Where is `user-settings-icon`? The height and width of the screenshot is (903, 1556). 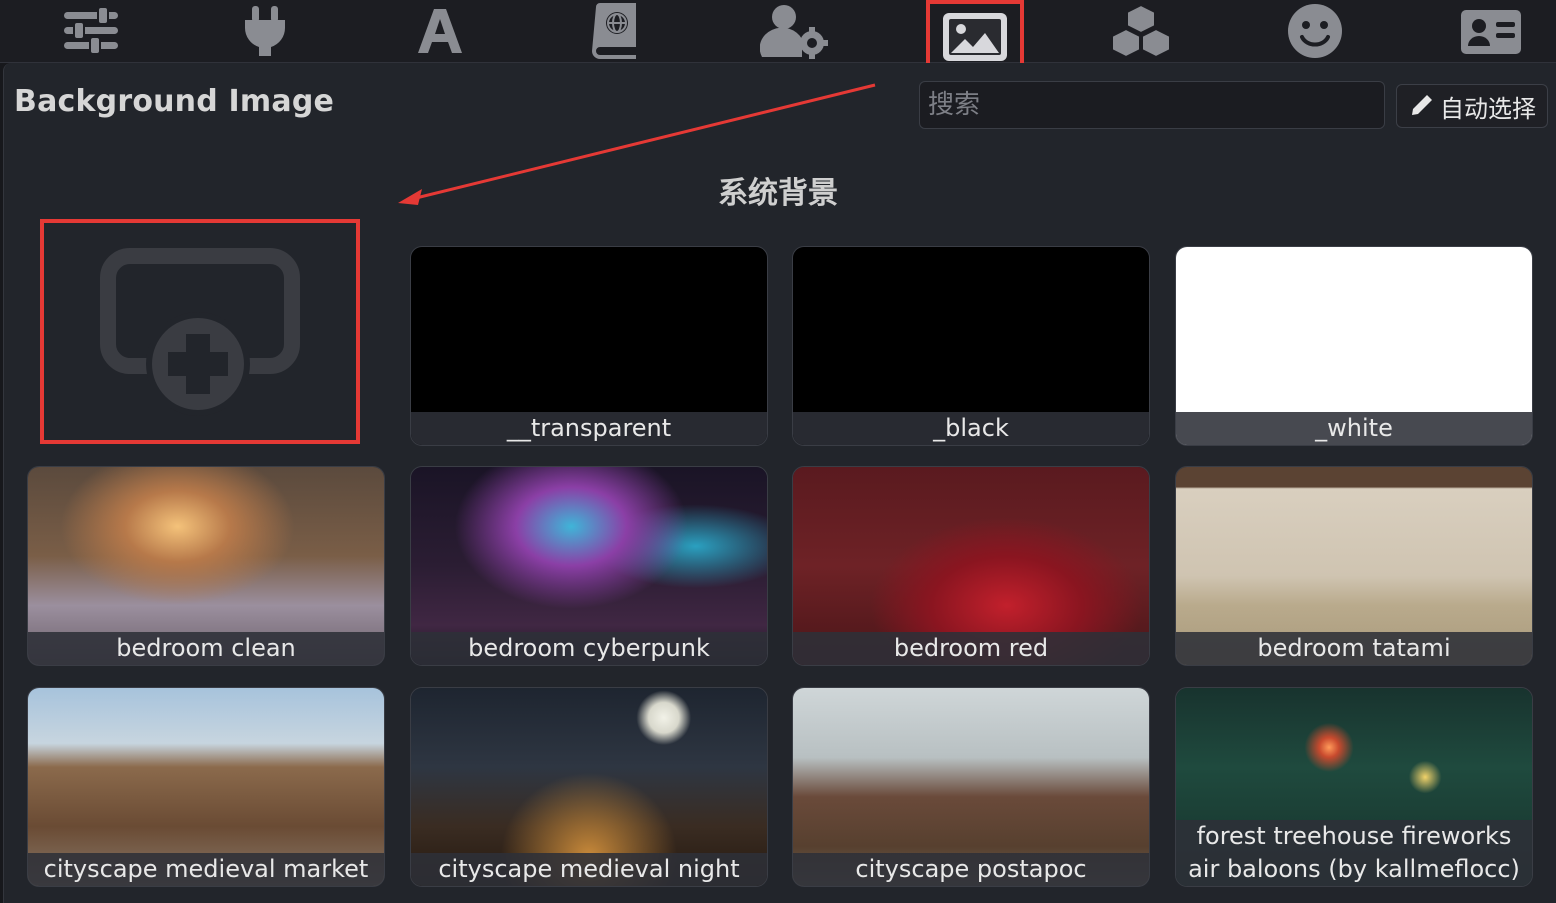 user-settings-icon is located at coordinates (794, 32).